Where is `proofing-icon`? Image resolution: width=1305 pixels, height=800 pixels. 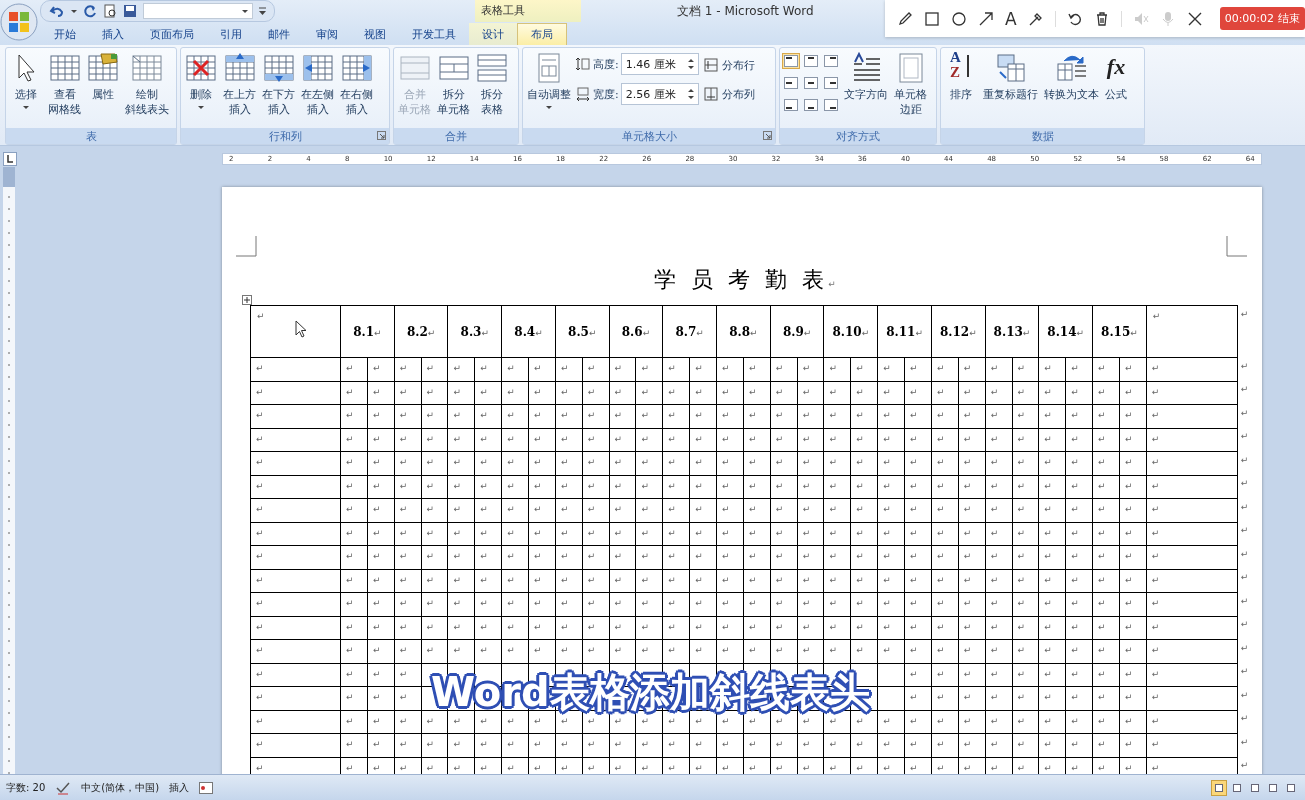
proofing-icon is located at coordinates (63, 787).